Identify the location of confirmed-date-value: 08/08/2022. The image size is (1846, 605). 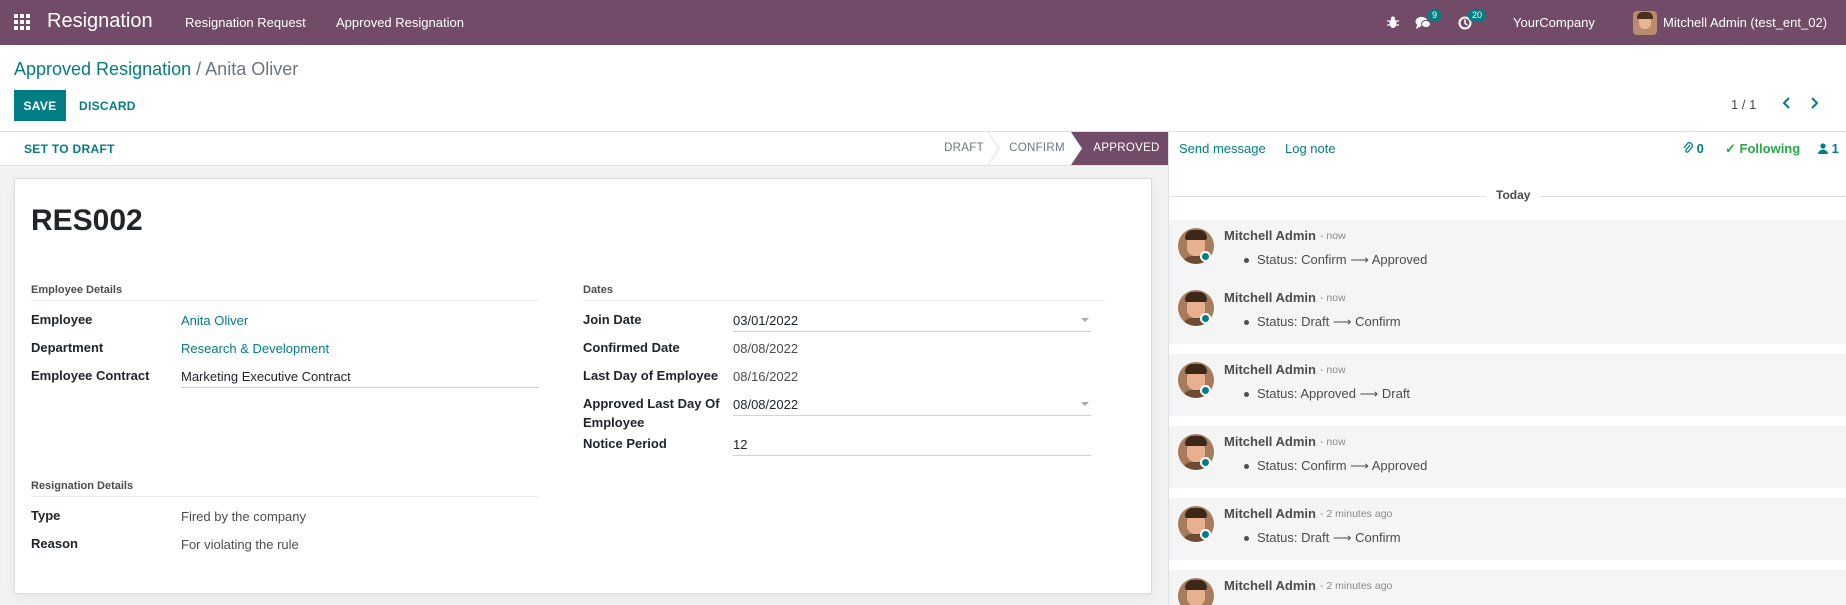
(766, 348).